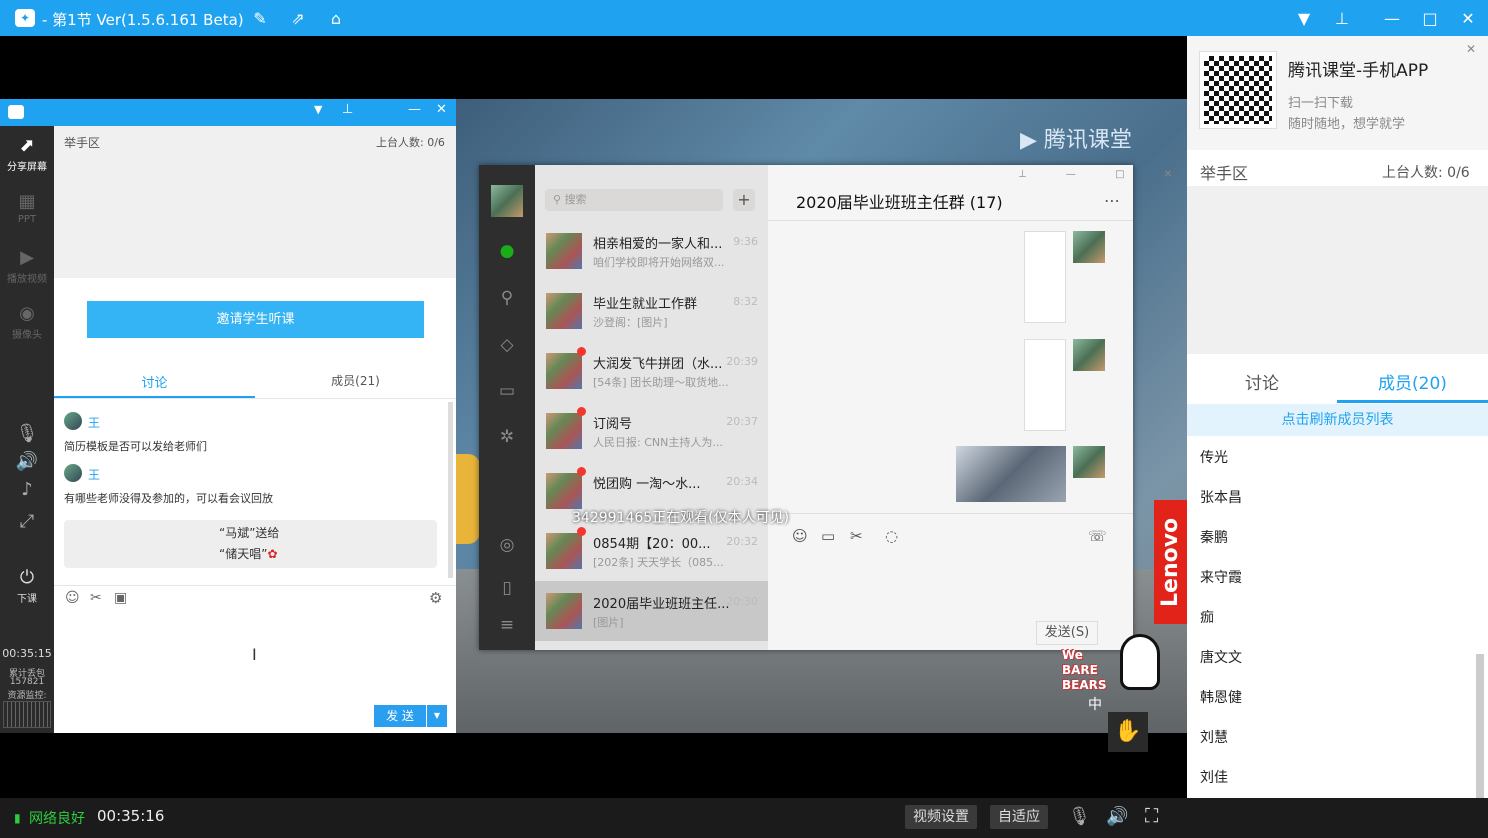 Image resolution: width=1488 pixels, height=838 pixels. I want to click on member-item: 传光, so click(1214, 457).